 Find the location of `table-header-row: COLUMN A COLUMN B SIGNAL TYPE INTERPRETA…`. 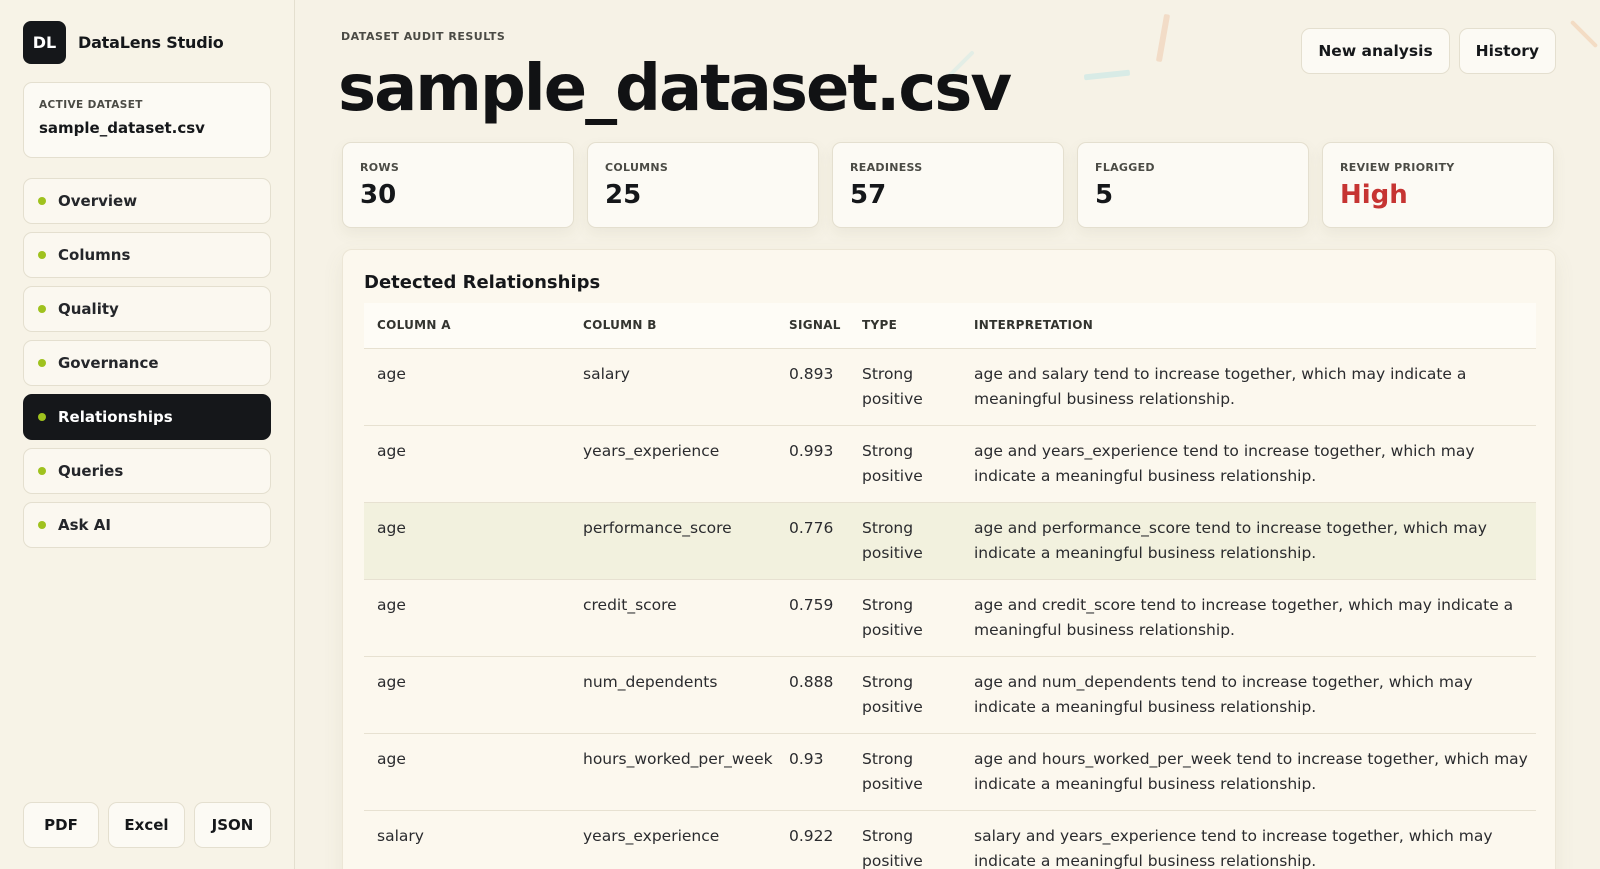

table-header-row: COLUMN A COLUMN B SIGNAL TYPE INTERPRETA… is located at coordinates (950, 326).